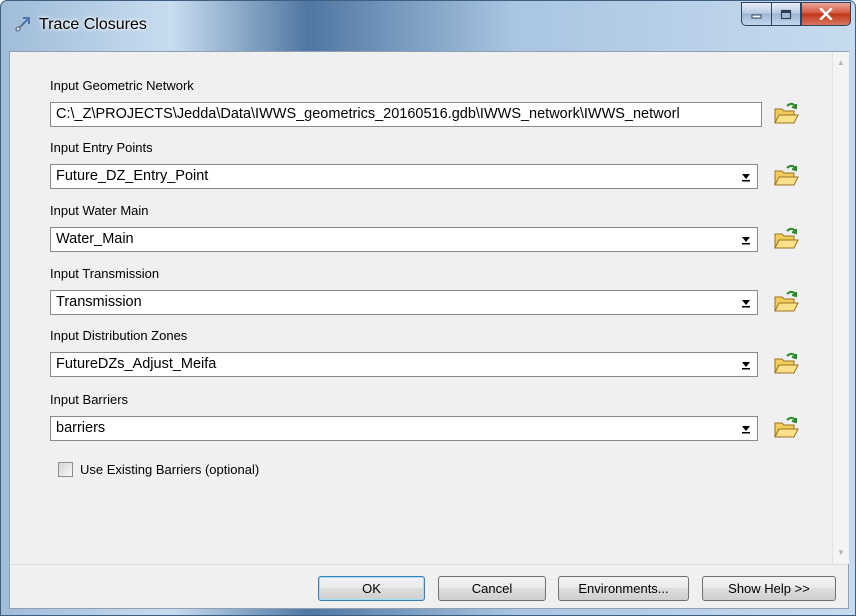 The height and width of the screenshot is (616, 856). What do you see at coordinates (65, 469) in the screenshot?
I see `use-existing-barriers-checkbox` at bounding box center [65, 469].